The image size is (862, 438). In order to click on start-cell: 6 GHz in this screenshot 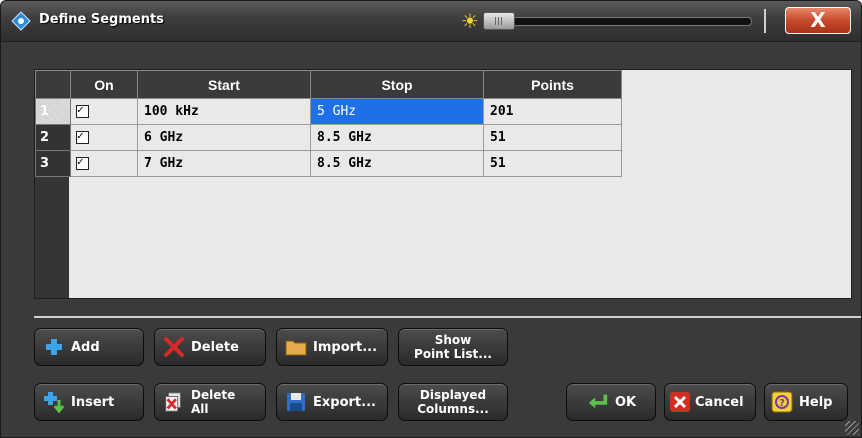, I will do `click(224, 137)`.